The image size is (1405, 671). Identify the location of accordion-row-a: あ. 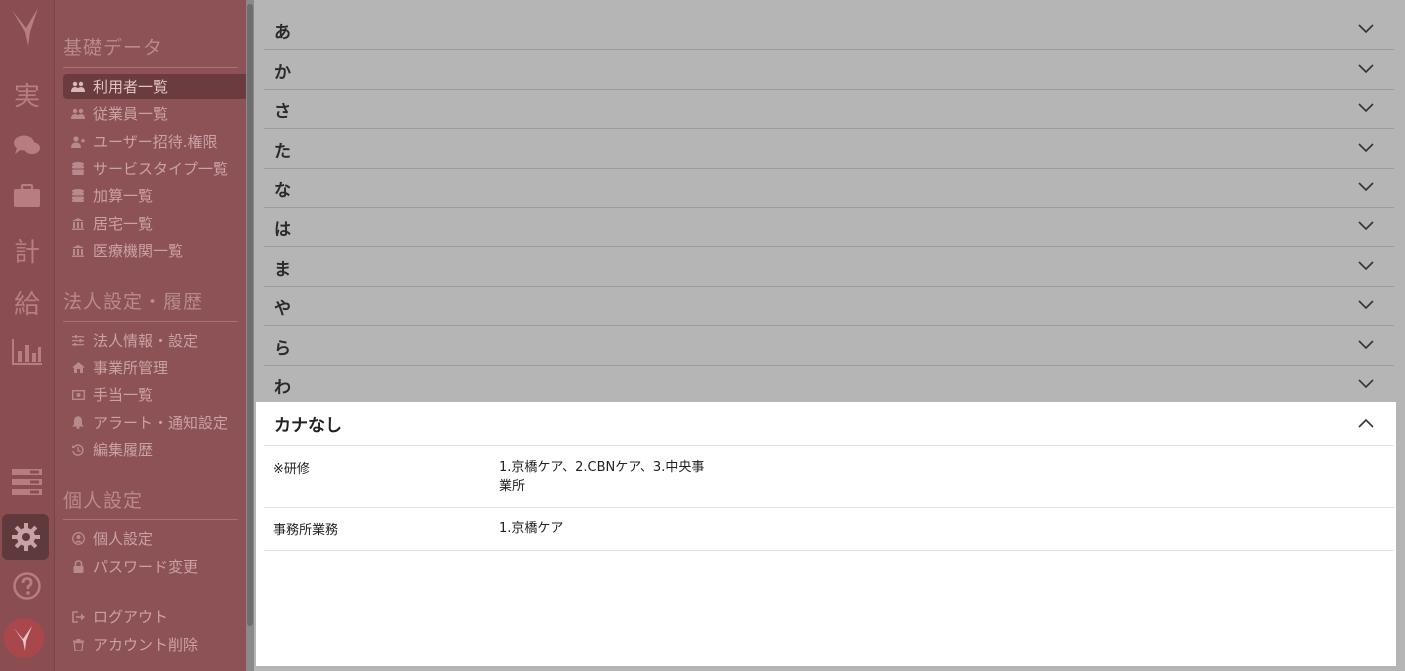
(829, 30).